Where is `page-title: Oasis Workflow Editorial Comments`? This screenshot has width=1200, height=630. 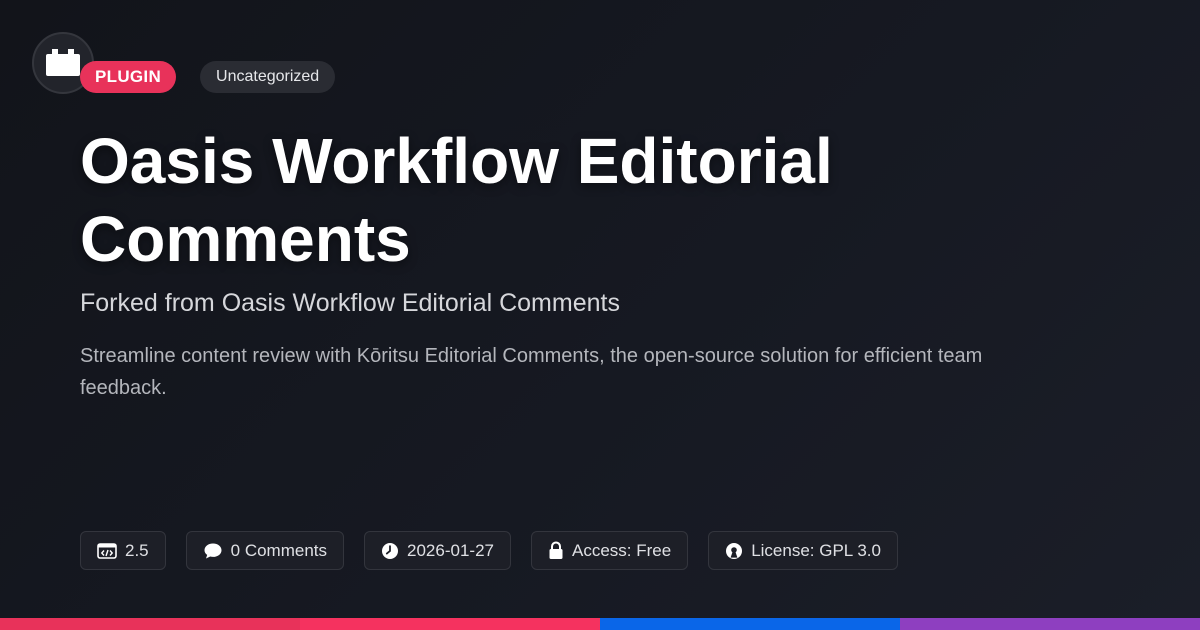 page-title: Oasis Workflow Editorial Comments is located at coordinates (456, 200).